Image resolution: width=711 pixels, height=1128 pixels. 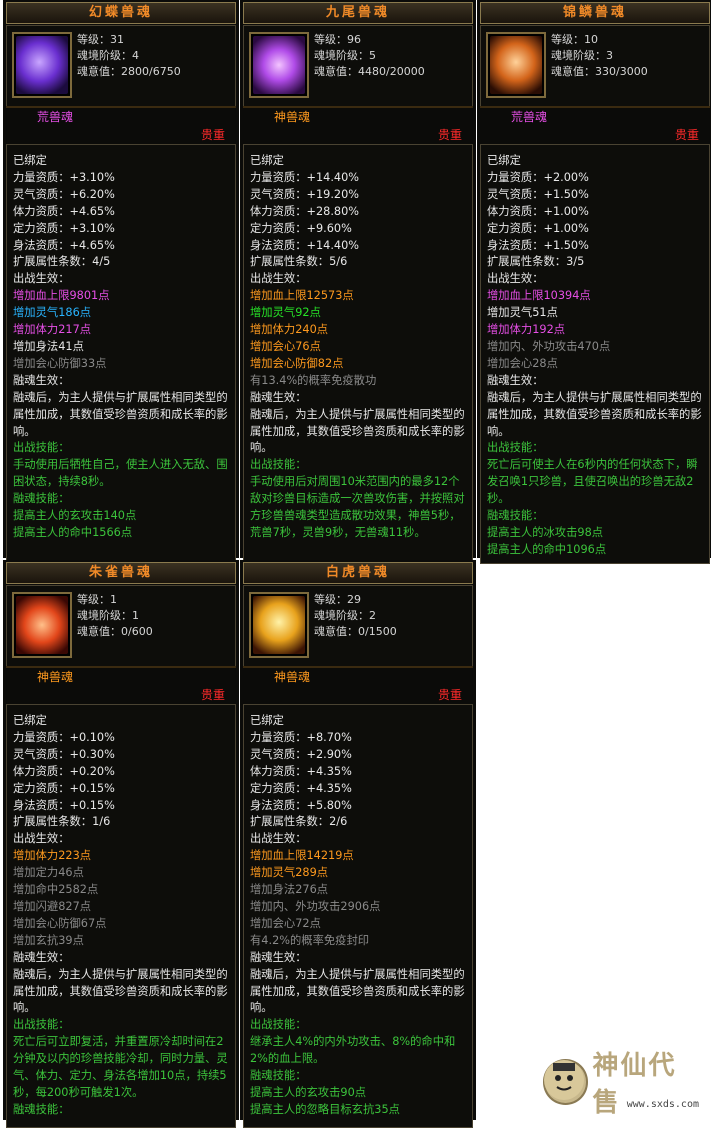 What do you see at coordinates (121, 13) in the screenshot?
I see `card-title: 幻蝶兽魂` at bounding box center [121, 13].